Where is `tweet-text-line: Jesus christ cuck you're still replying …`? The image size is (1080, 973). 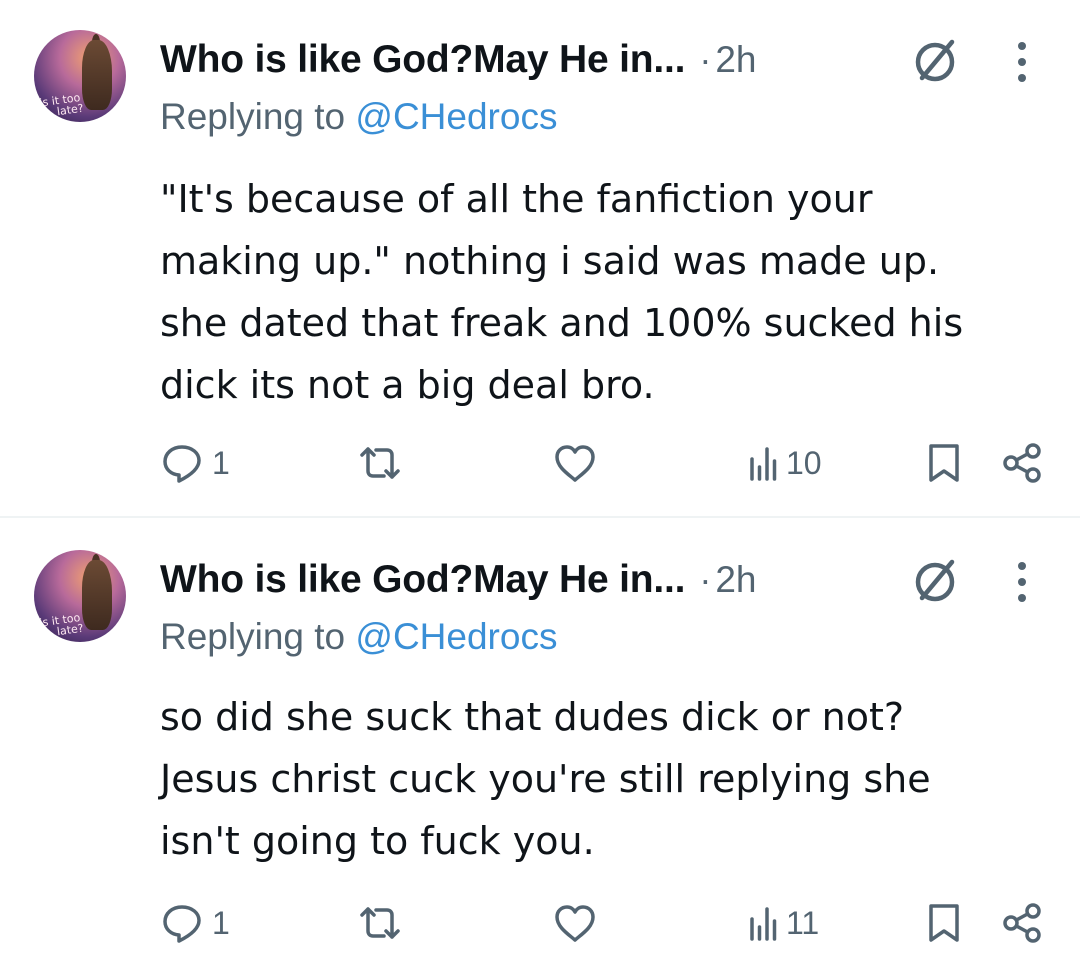 tweet-text-line: Jesus christ cuck you're still replying … is located at coordinates (545, 779).